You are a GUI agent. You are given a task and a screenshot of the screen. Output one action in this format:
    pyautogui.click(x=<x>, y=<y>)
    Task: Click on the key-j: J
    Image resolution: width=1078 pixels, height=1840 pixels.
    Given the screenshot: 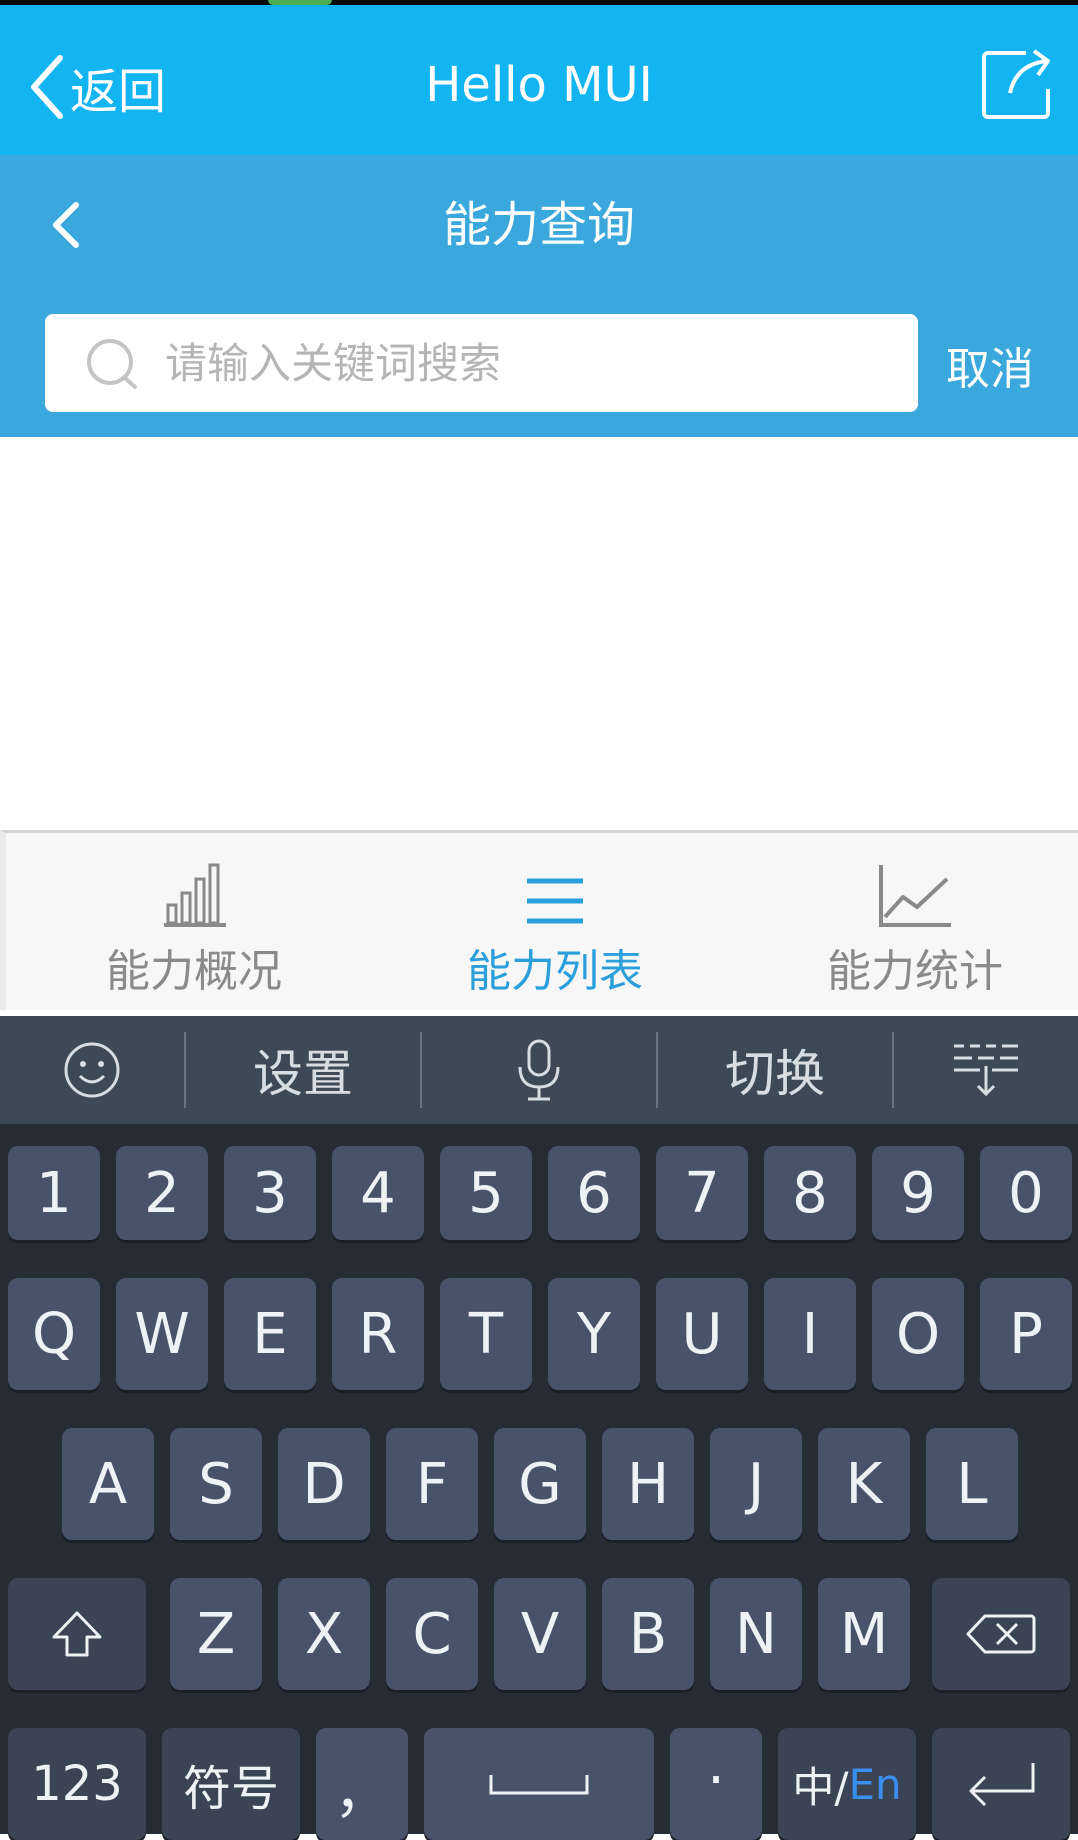 What is the action you would take?
    pyautogui.click(x=756, y=1484)
    